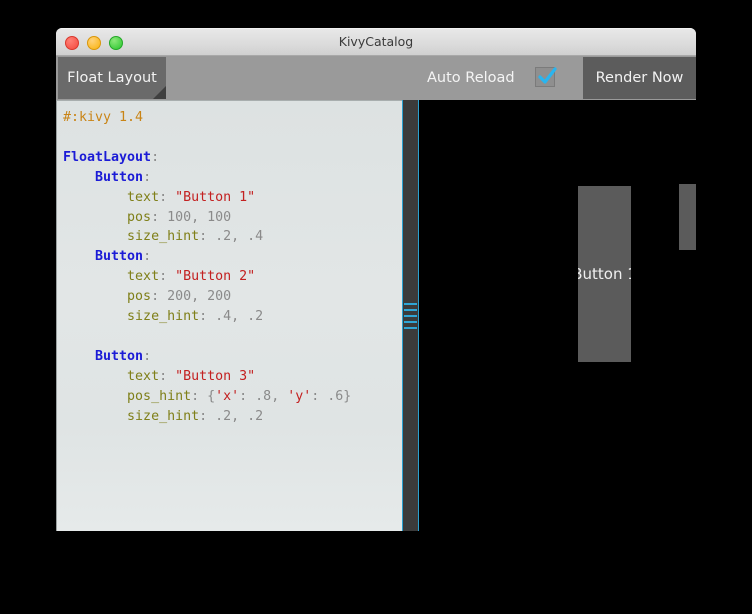  I want to click on window-titlebar: KivyCatalog, so click(376, 42).